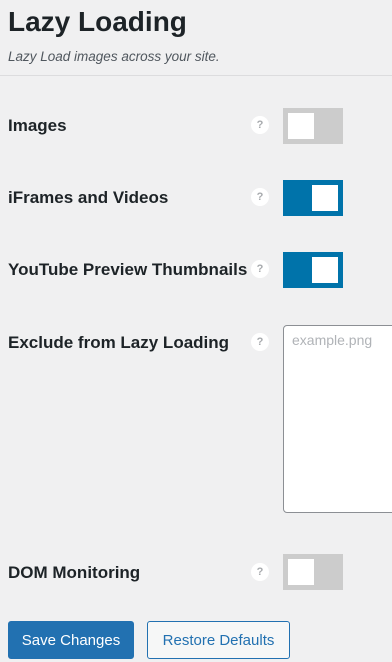 The width and height of the screenshot is (392, 662). I want to click on images-label: Images, so click(37, 125).